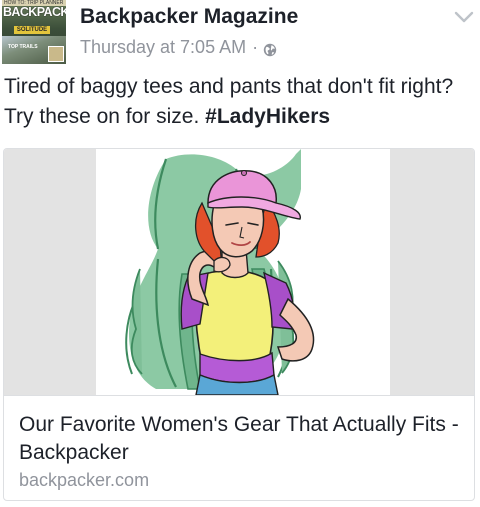 The image size is (480, 507). I want to click on chevron-down-icon, so click(464, 17).